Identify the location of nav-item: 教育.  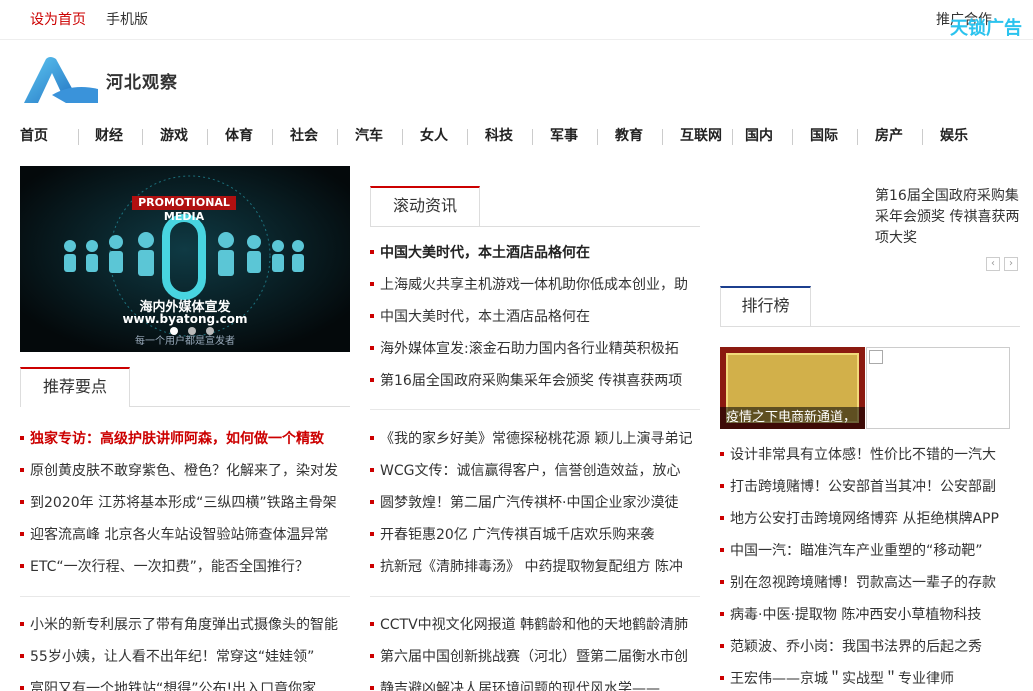
(629, 136).